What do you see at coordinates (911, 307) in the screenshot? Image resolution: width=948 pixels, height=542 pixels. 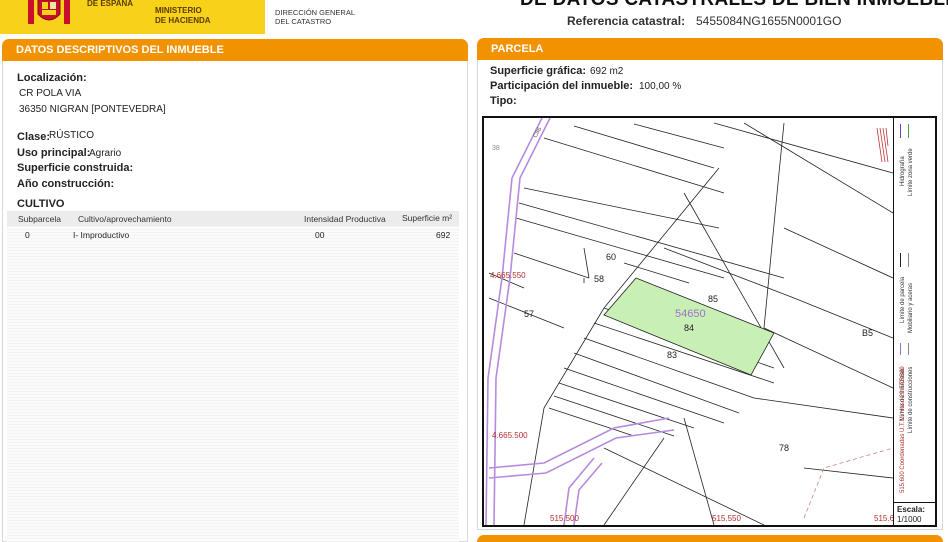 I see `legend-mobiliario: Mobiliario y aceras` at bounding box center [911, 307].